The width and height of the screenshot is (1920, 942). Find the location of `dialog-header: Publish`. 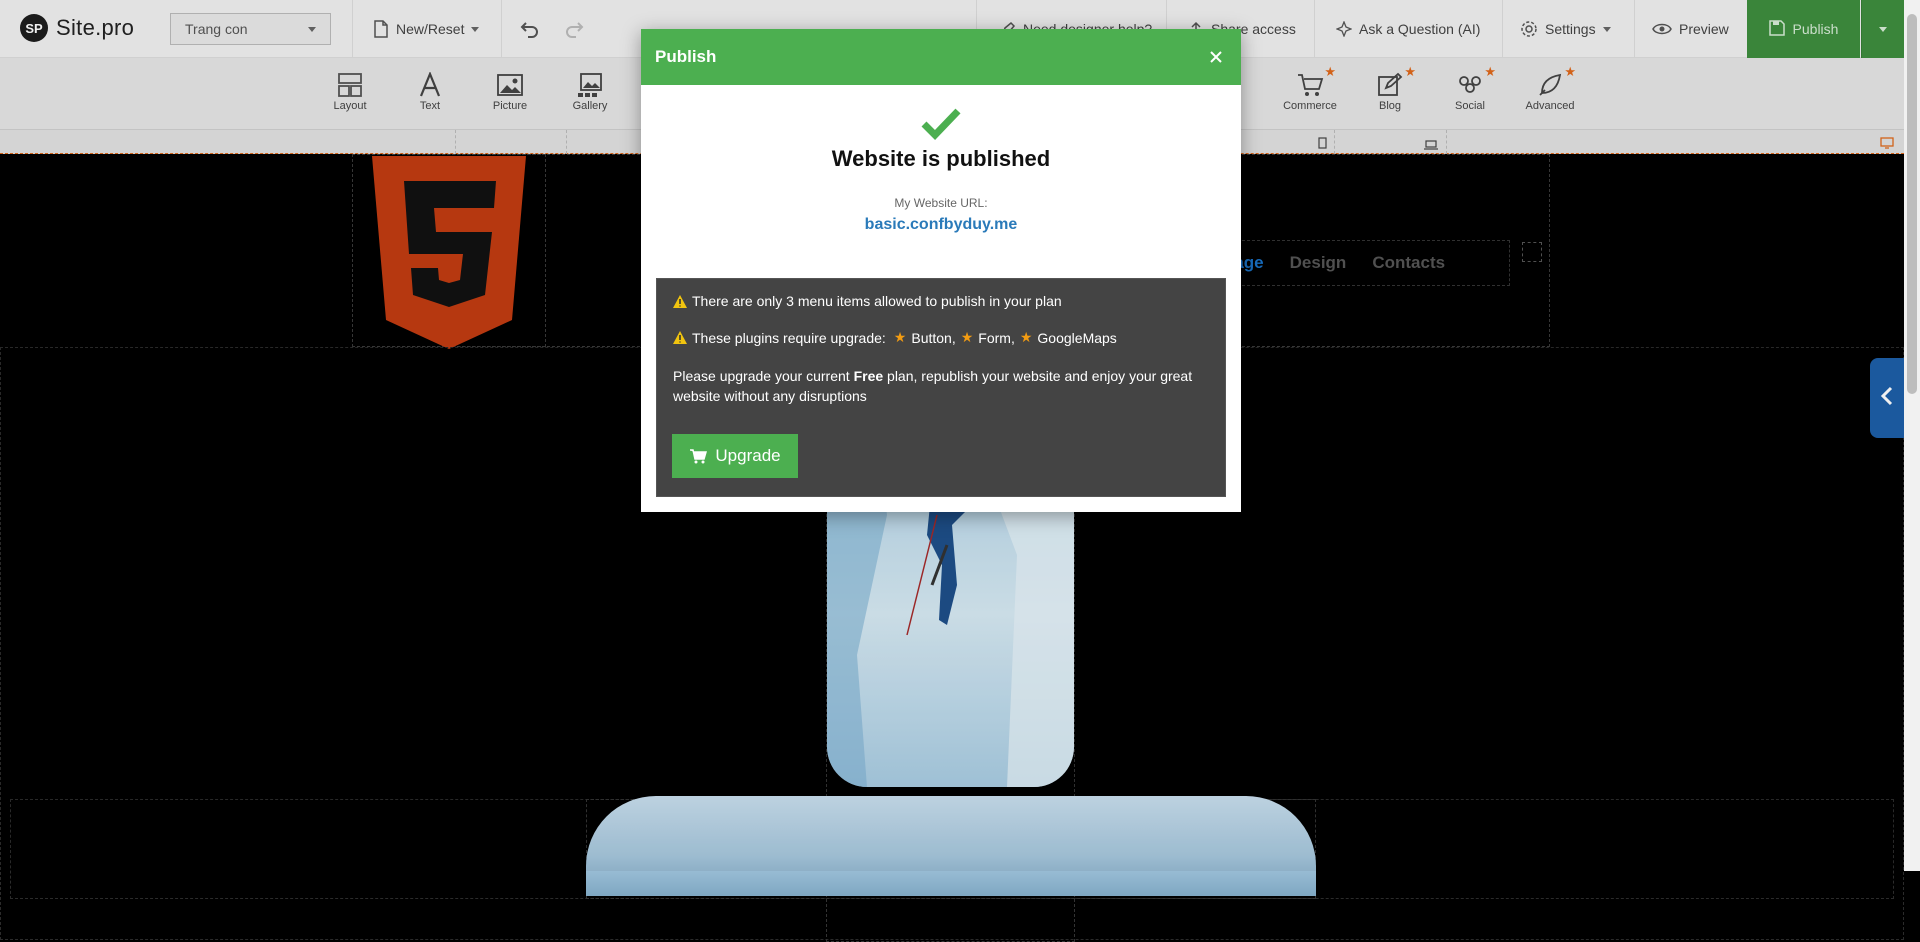

dialog-header: Publish is located at coordinates (941, 57).